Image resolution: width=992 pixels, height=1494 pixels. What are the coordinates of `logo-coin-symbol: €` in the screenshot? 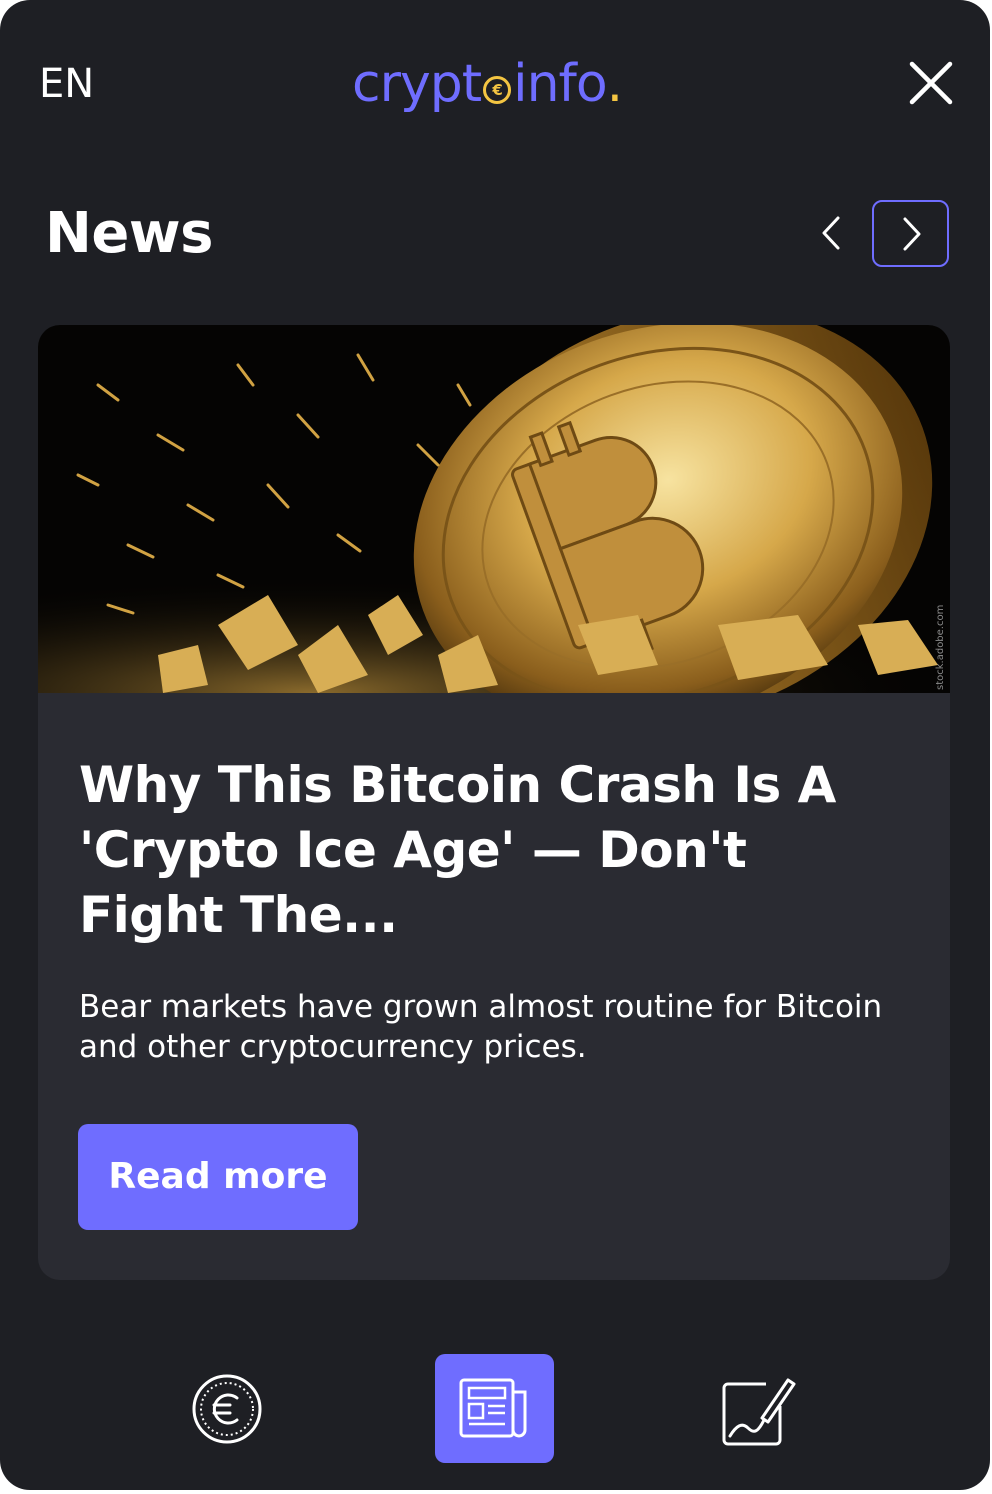 It's located at (497, 90).